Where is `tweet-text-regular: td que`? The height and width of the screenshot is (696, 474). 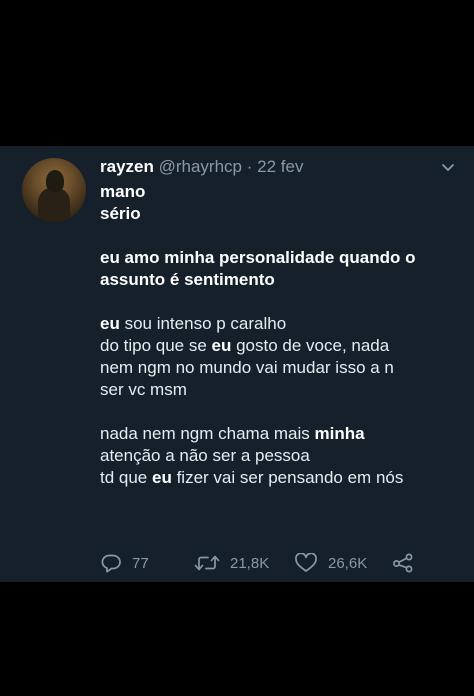
tweet-text-regular: td que is located at coordinates (126, 477).